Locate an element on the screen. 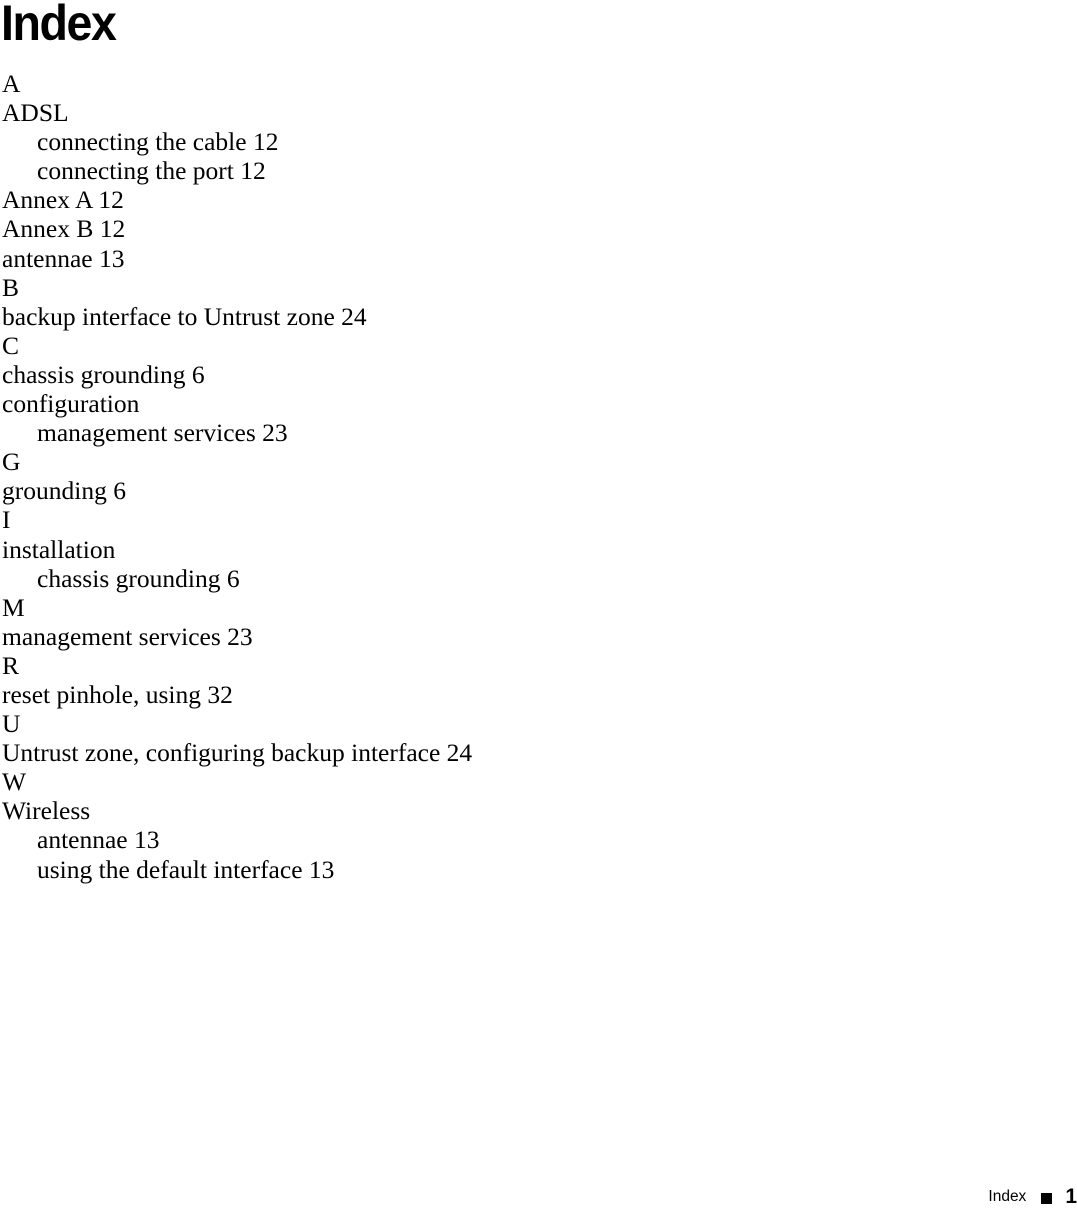 The image size is (1077, 1212). index-entry: Wireless is located at coordinates (46, 811).